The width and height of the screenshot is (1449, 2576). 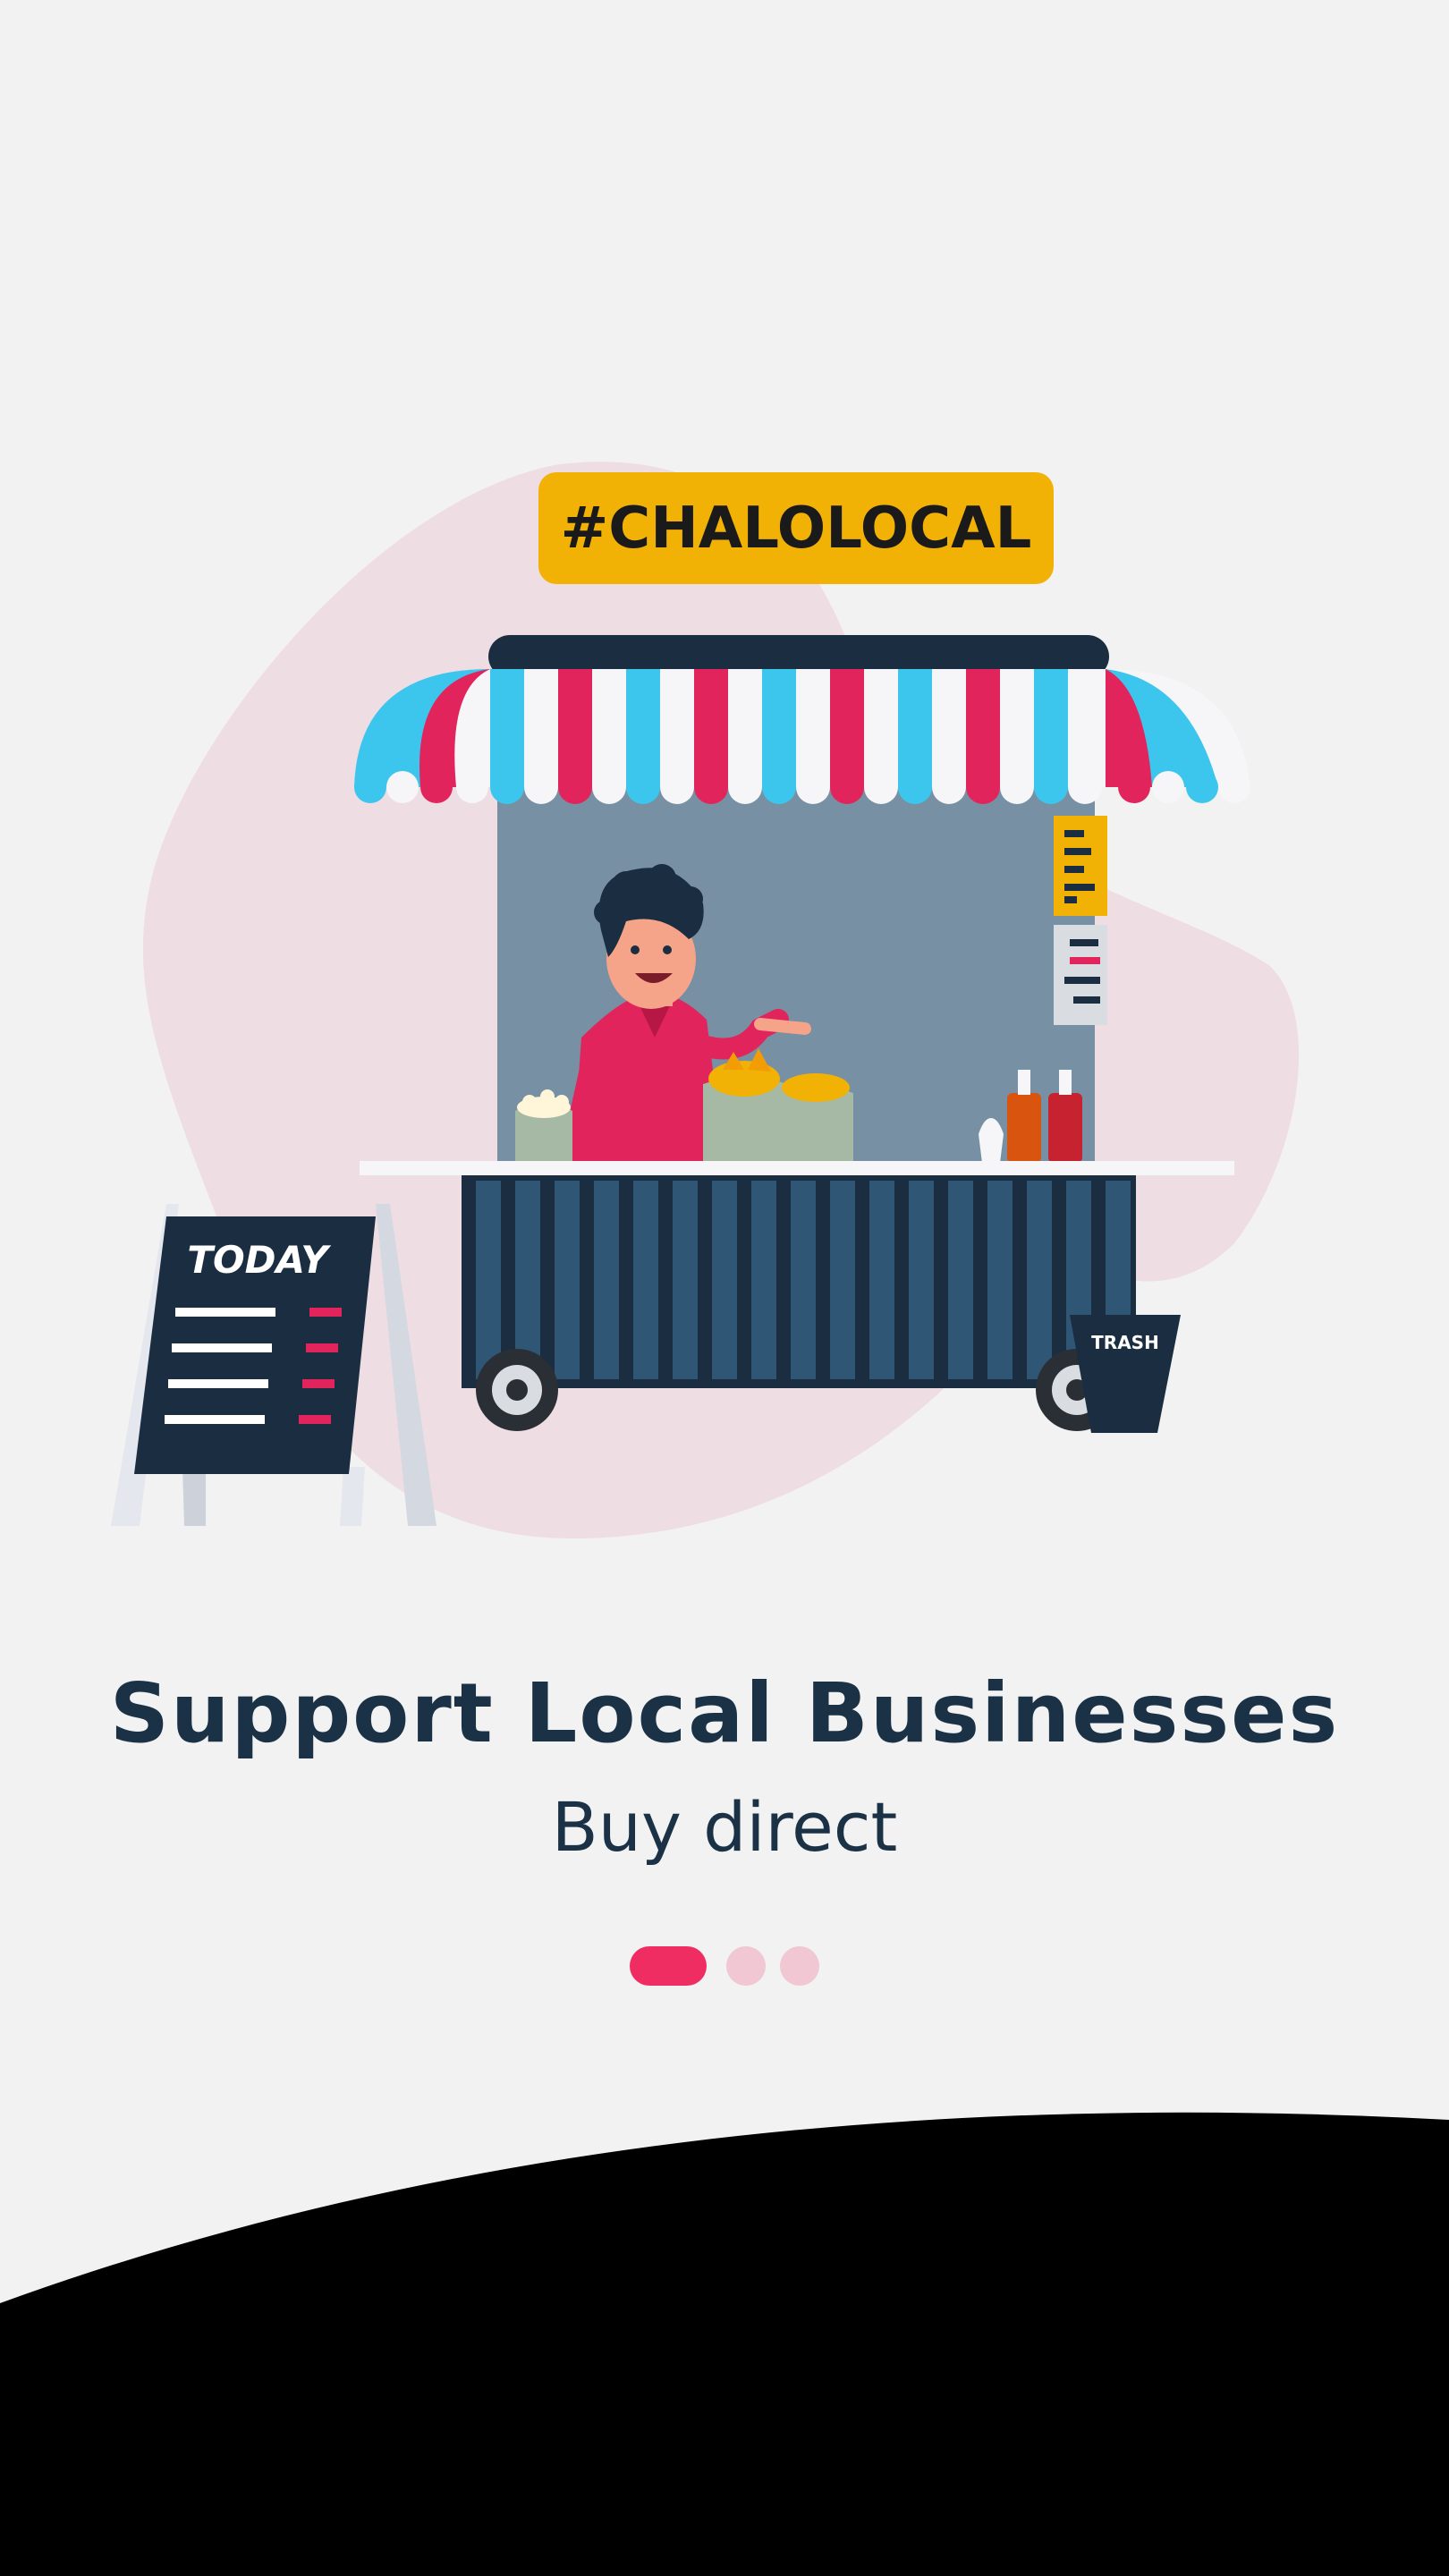 What do you see at coordinates (1125, 1342) in the screenshot?
I see `trash-label: TRASH` at bounding box center [1125, 1342].